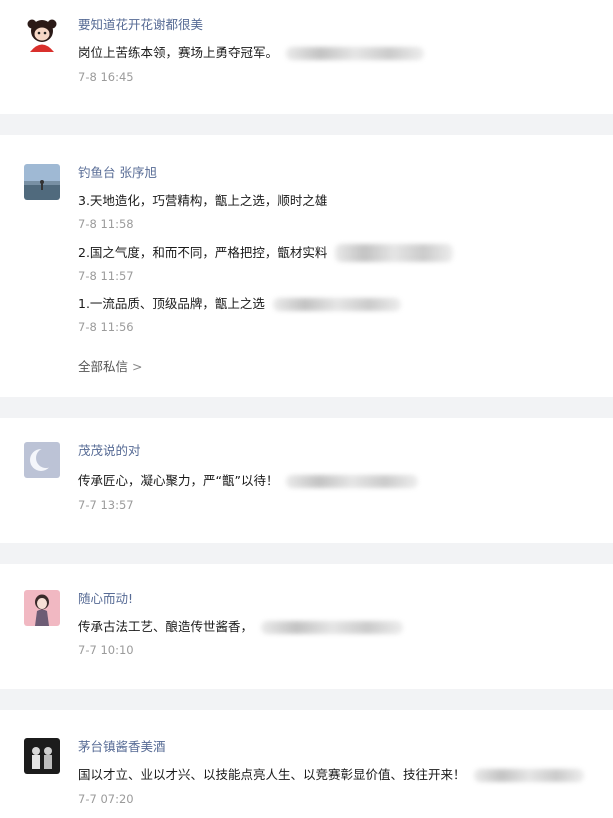 This screenshot has width=613, height=818. What do you see at coordinates (336, 173) in the screenshot?
I see `thread-sender-name: 钓鱼台 张序旭` at bounding box center [336, 173].